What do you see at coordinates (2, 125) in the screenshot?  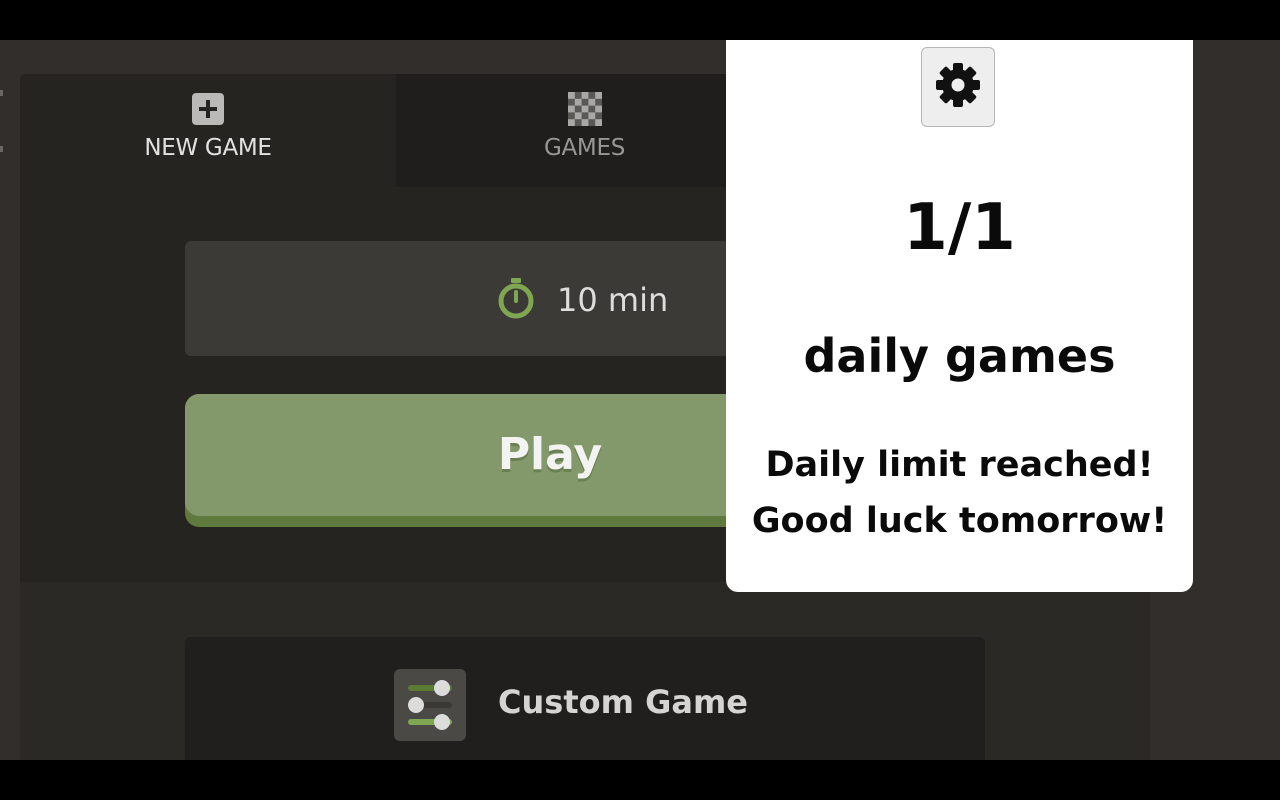 I see `edge-markers` at bounding box center [2, 125].